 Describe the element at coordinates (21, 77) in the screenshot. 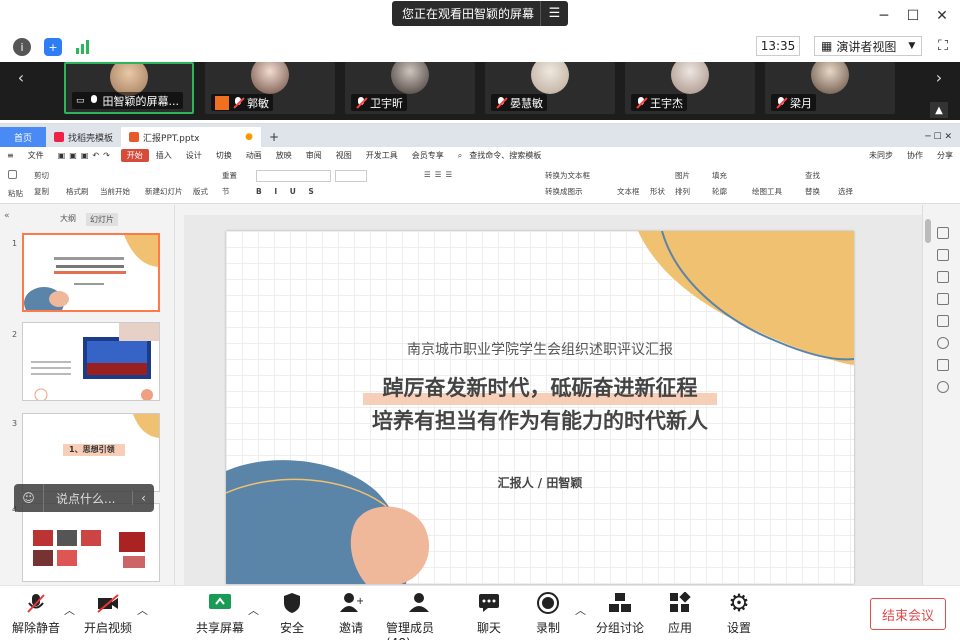

I see `strip-prev-icon: ‹` at that location.